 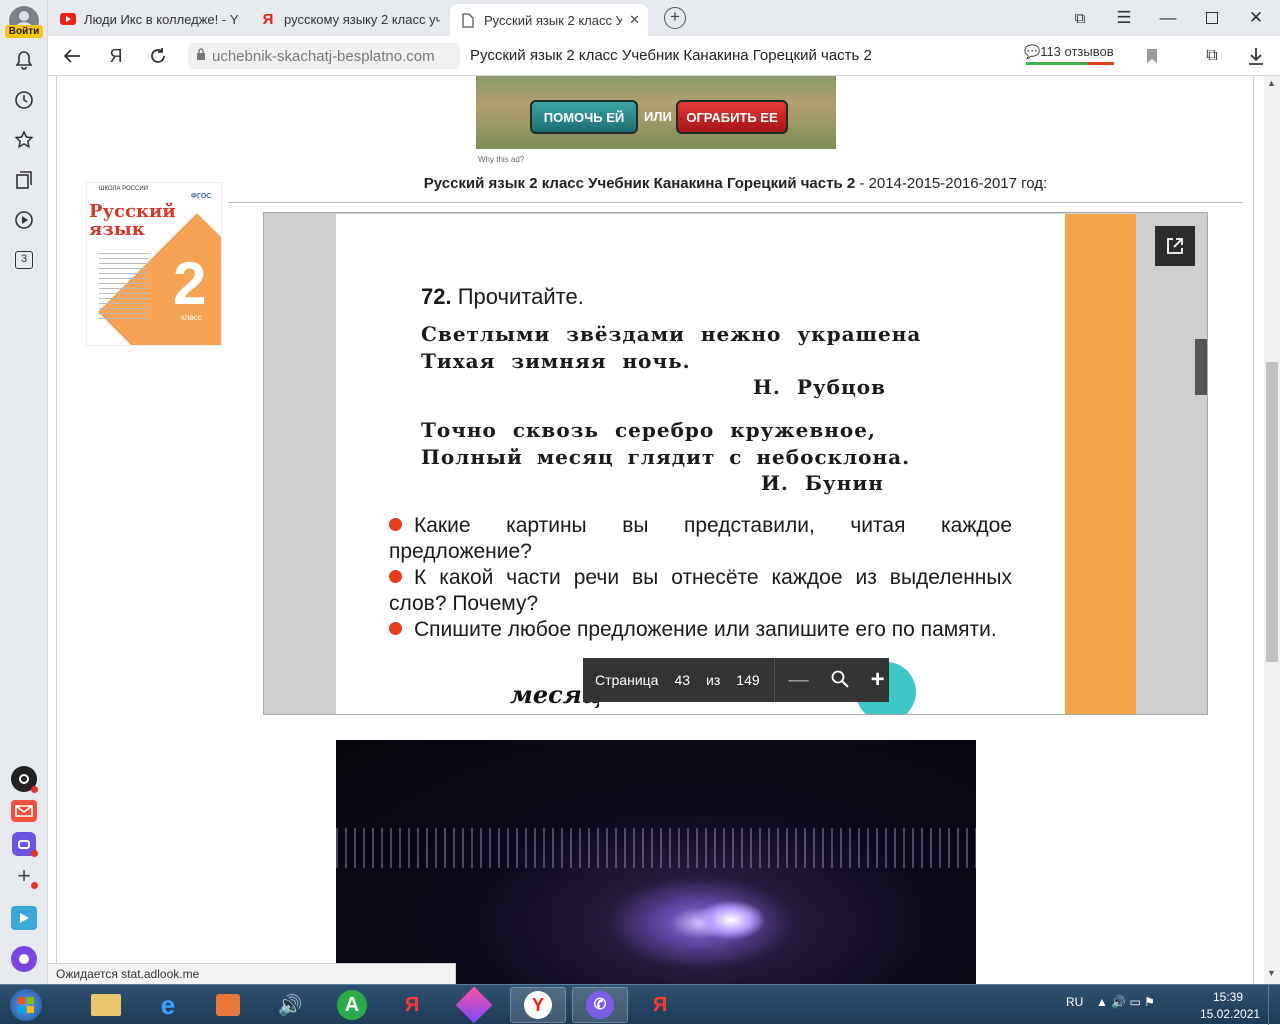 I want to click on counter-icon: 3, so click(x=24, y=260).